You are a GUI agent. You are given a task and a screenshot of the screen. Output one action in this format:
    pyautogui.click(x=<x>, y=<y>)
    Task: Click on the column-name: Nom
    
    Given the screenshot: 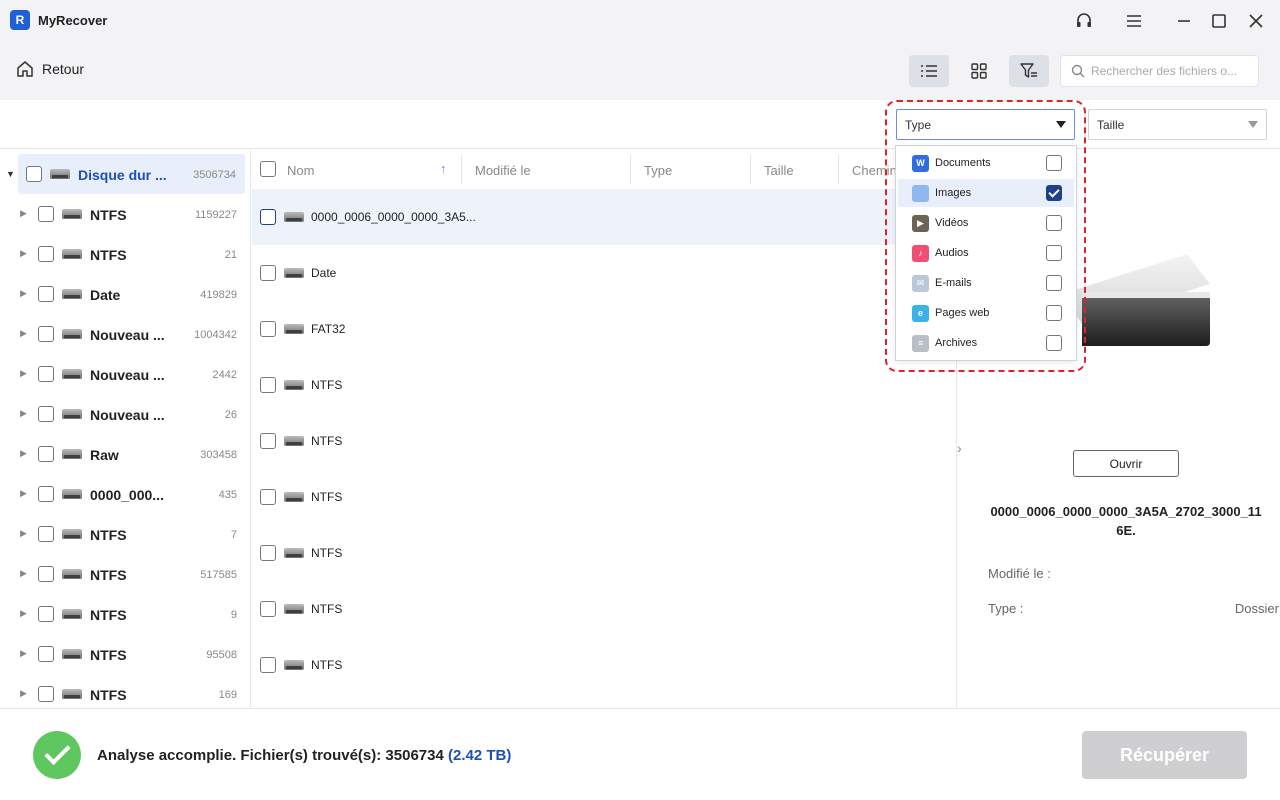 What is the action you would take?
    pyautogui.click(x=300, y=170)
    